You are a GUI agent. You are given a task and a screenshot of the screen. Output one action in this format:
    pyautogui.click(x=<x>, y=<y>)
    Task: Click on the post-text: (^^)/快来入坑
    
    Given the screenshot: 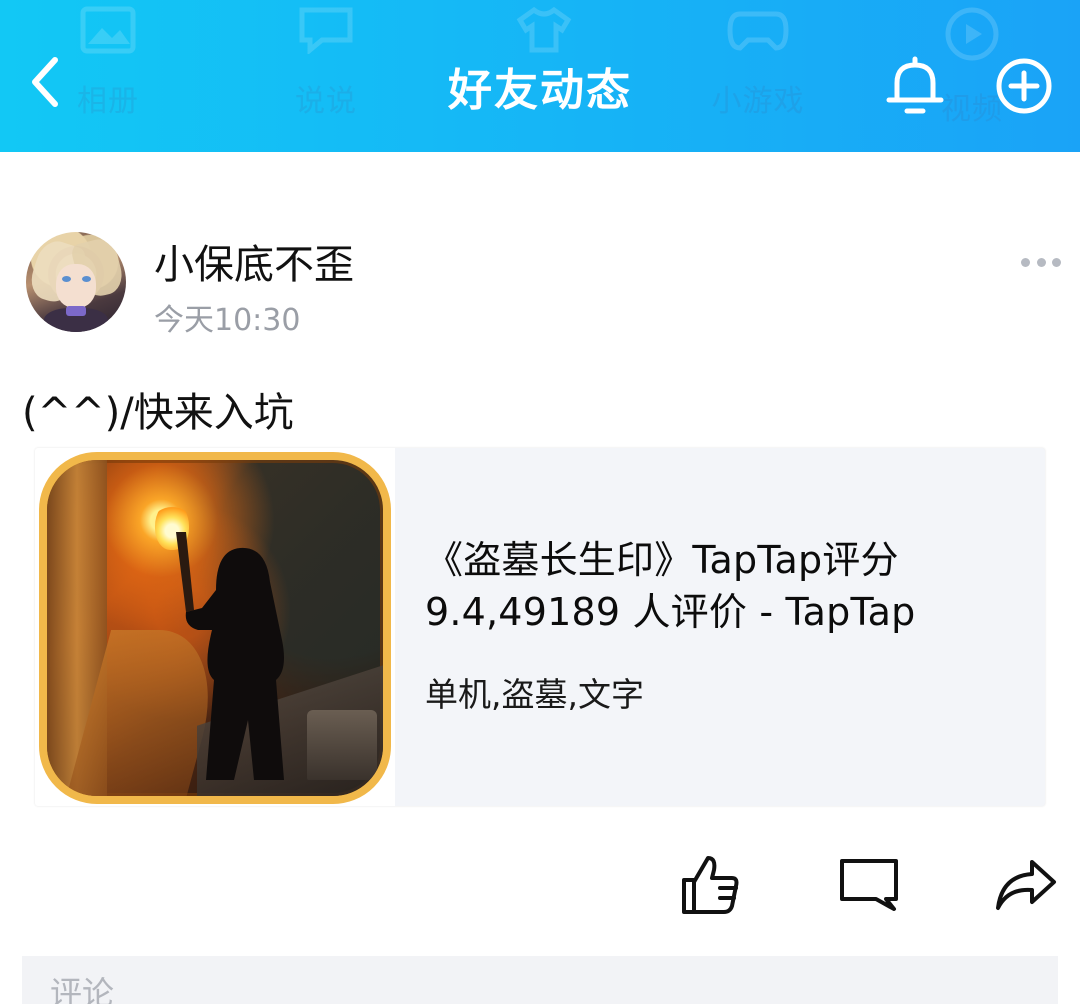 What is the action you would take?
    pyautogui.click(x=158, y=413)
    